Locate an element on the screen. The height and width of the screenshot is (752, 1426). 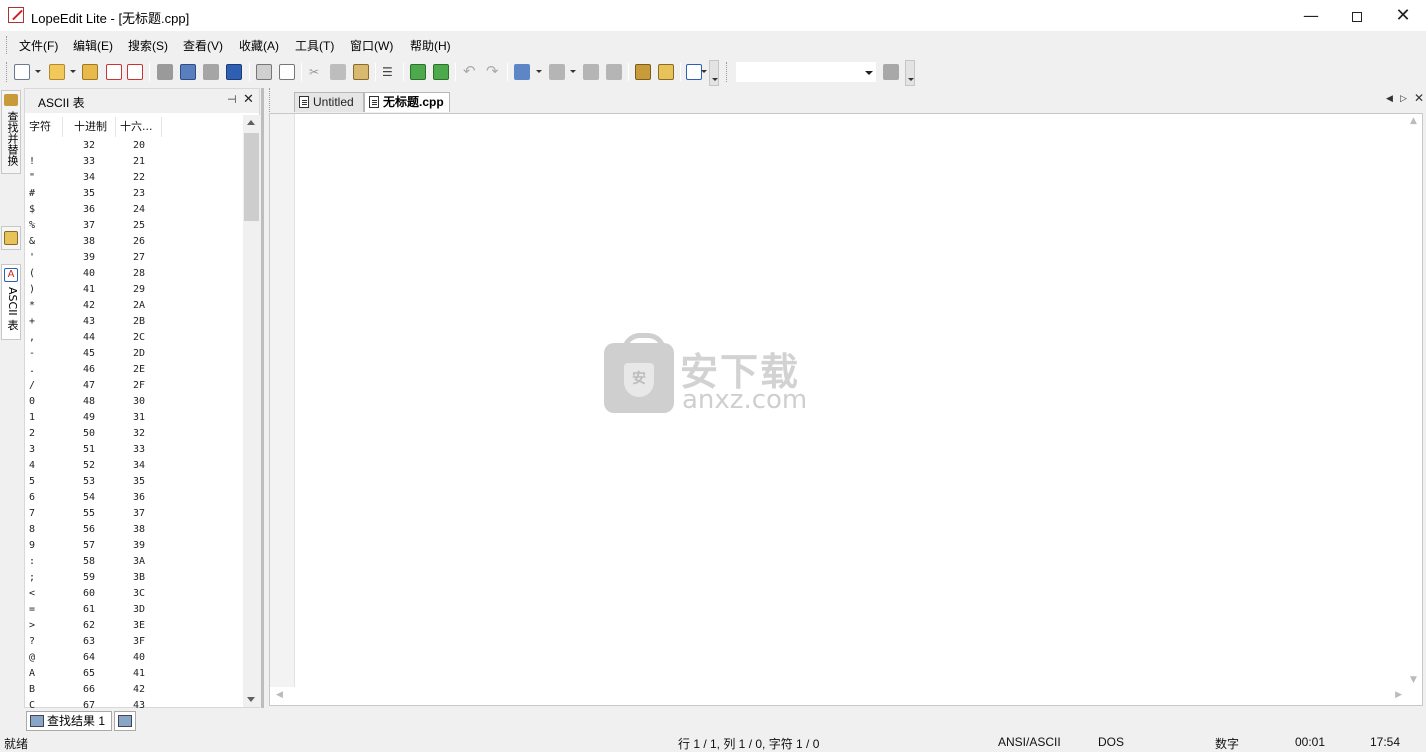
table-row: B 66 42 is located at coordinates (134, 691).